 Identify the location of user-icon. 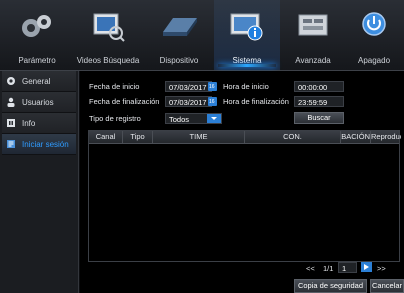
(11, 102).